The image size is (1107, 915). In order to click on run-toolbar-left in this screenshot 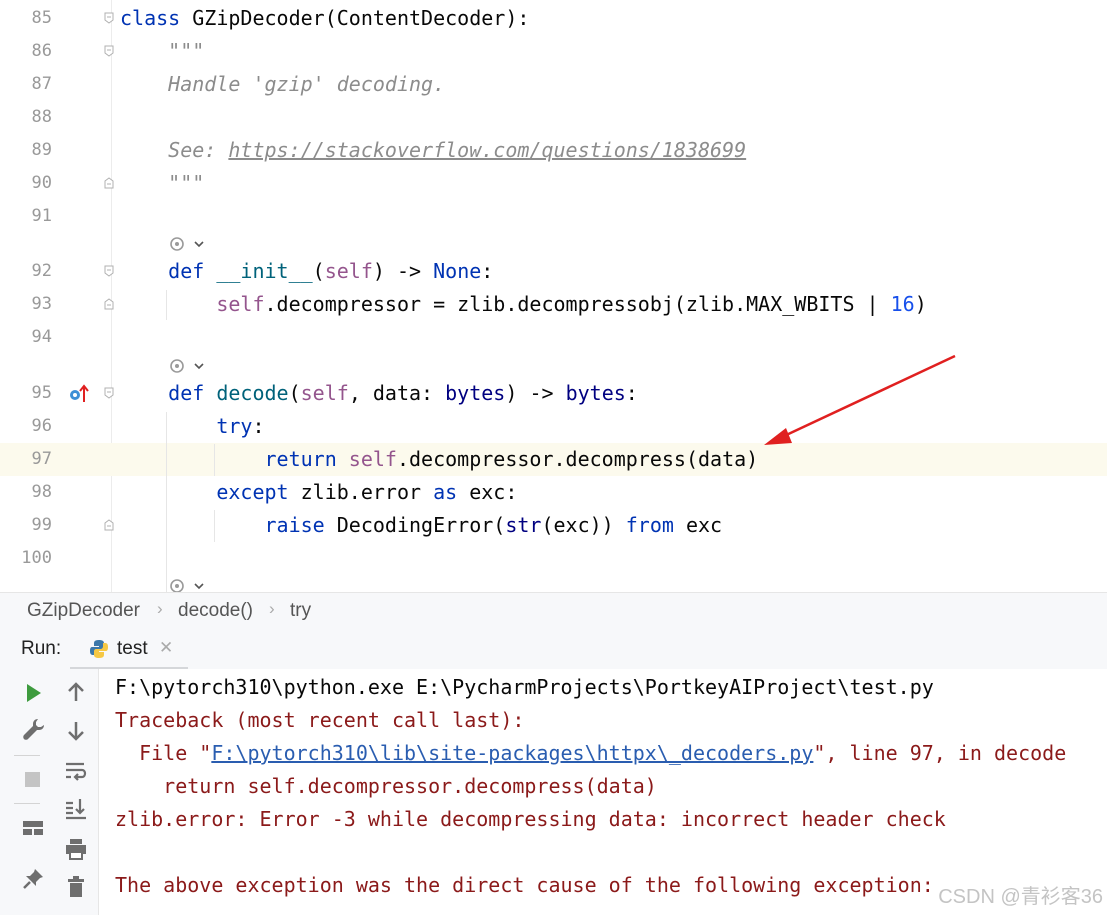, I will do `click(26, 792)`.